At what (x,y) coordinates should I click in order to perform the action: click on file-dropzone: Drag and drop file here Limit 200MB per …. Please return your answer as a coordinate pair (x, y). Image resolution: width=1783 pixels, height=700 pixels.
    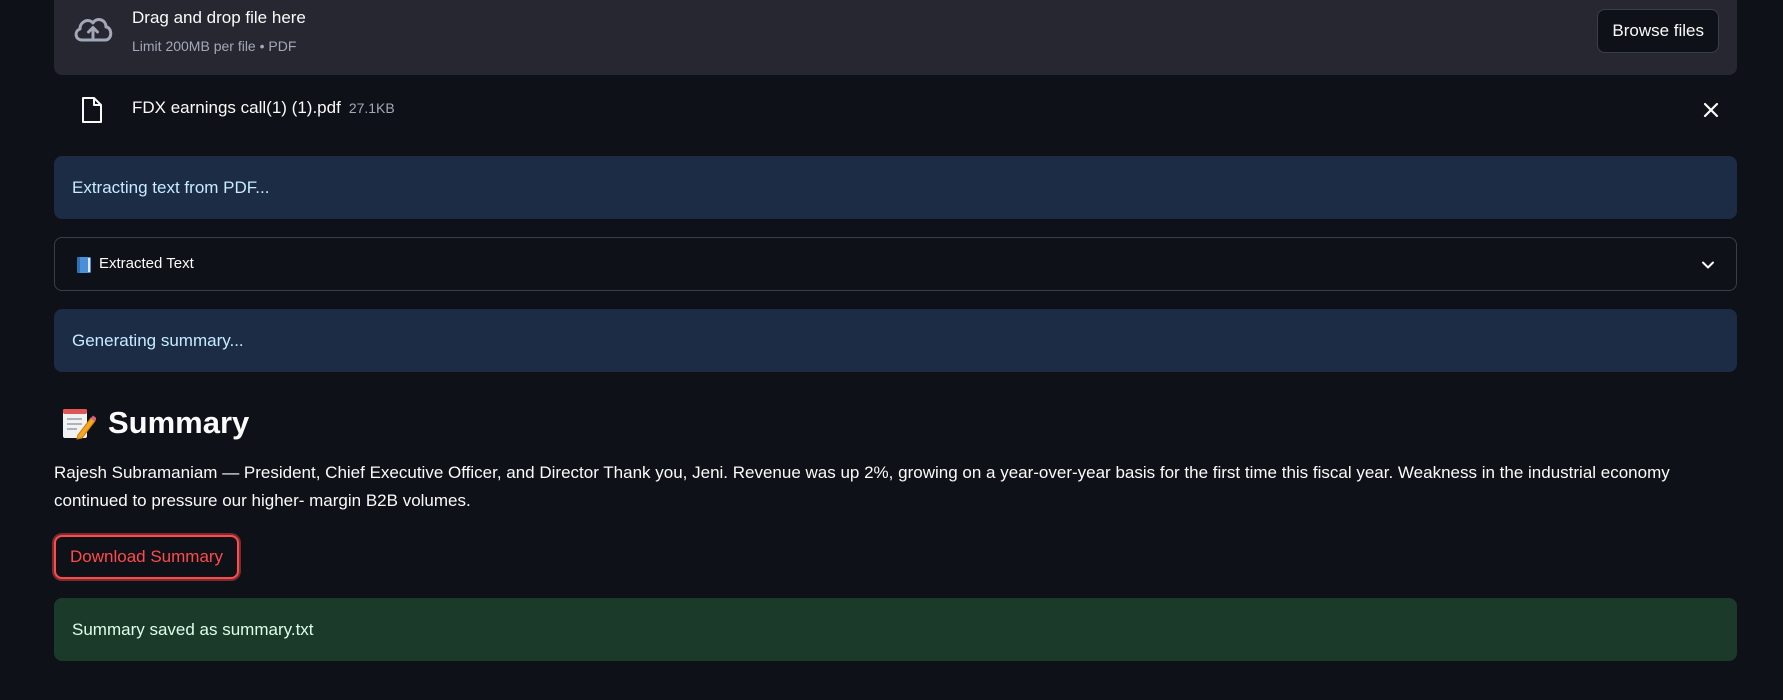
    Looking at the image, I should click on (895, 37).